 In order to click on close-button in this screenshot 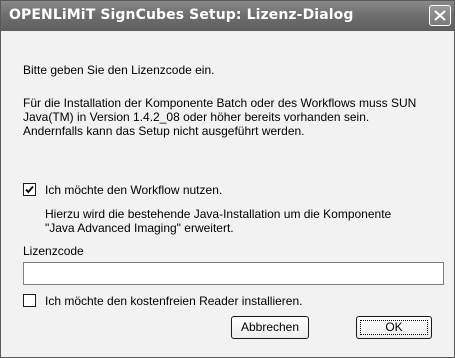, I will do `click(440, 15)`.